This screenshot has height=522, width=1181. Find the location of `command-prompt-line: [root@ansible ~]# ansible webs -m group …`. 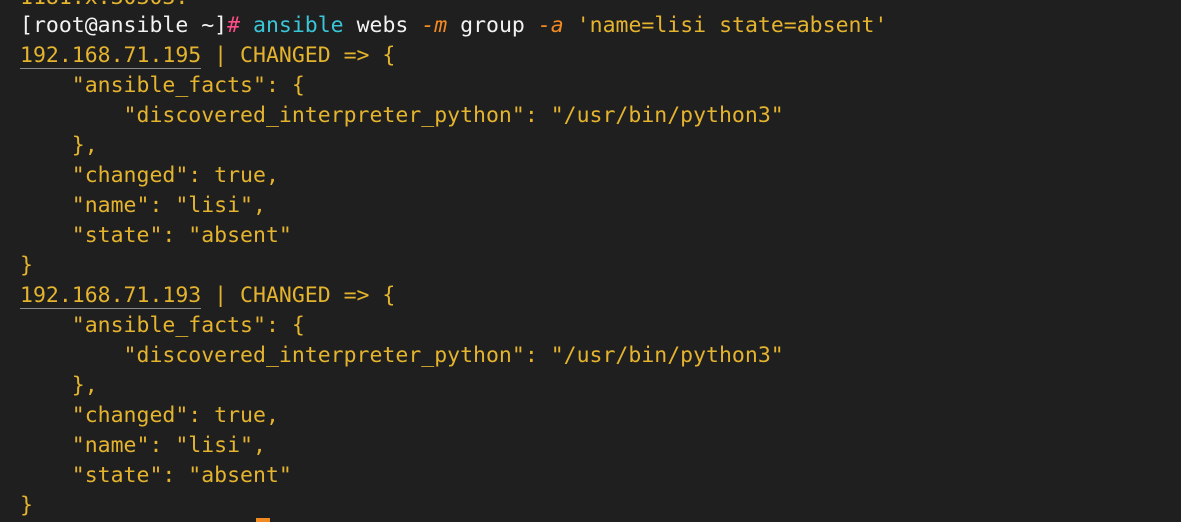

command-prompt-line: [root@ansible ~]# ansible webs -m group … is located at coordinates (453, 26).